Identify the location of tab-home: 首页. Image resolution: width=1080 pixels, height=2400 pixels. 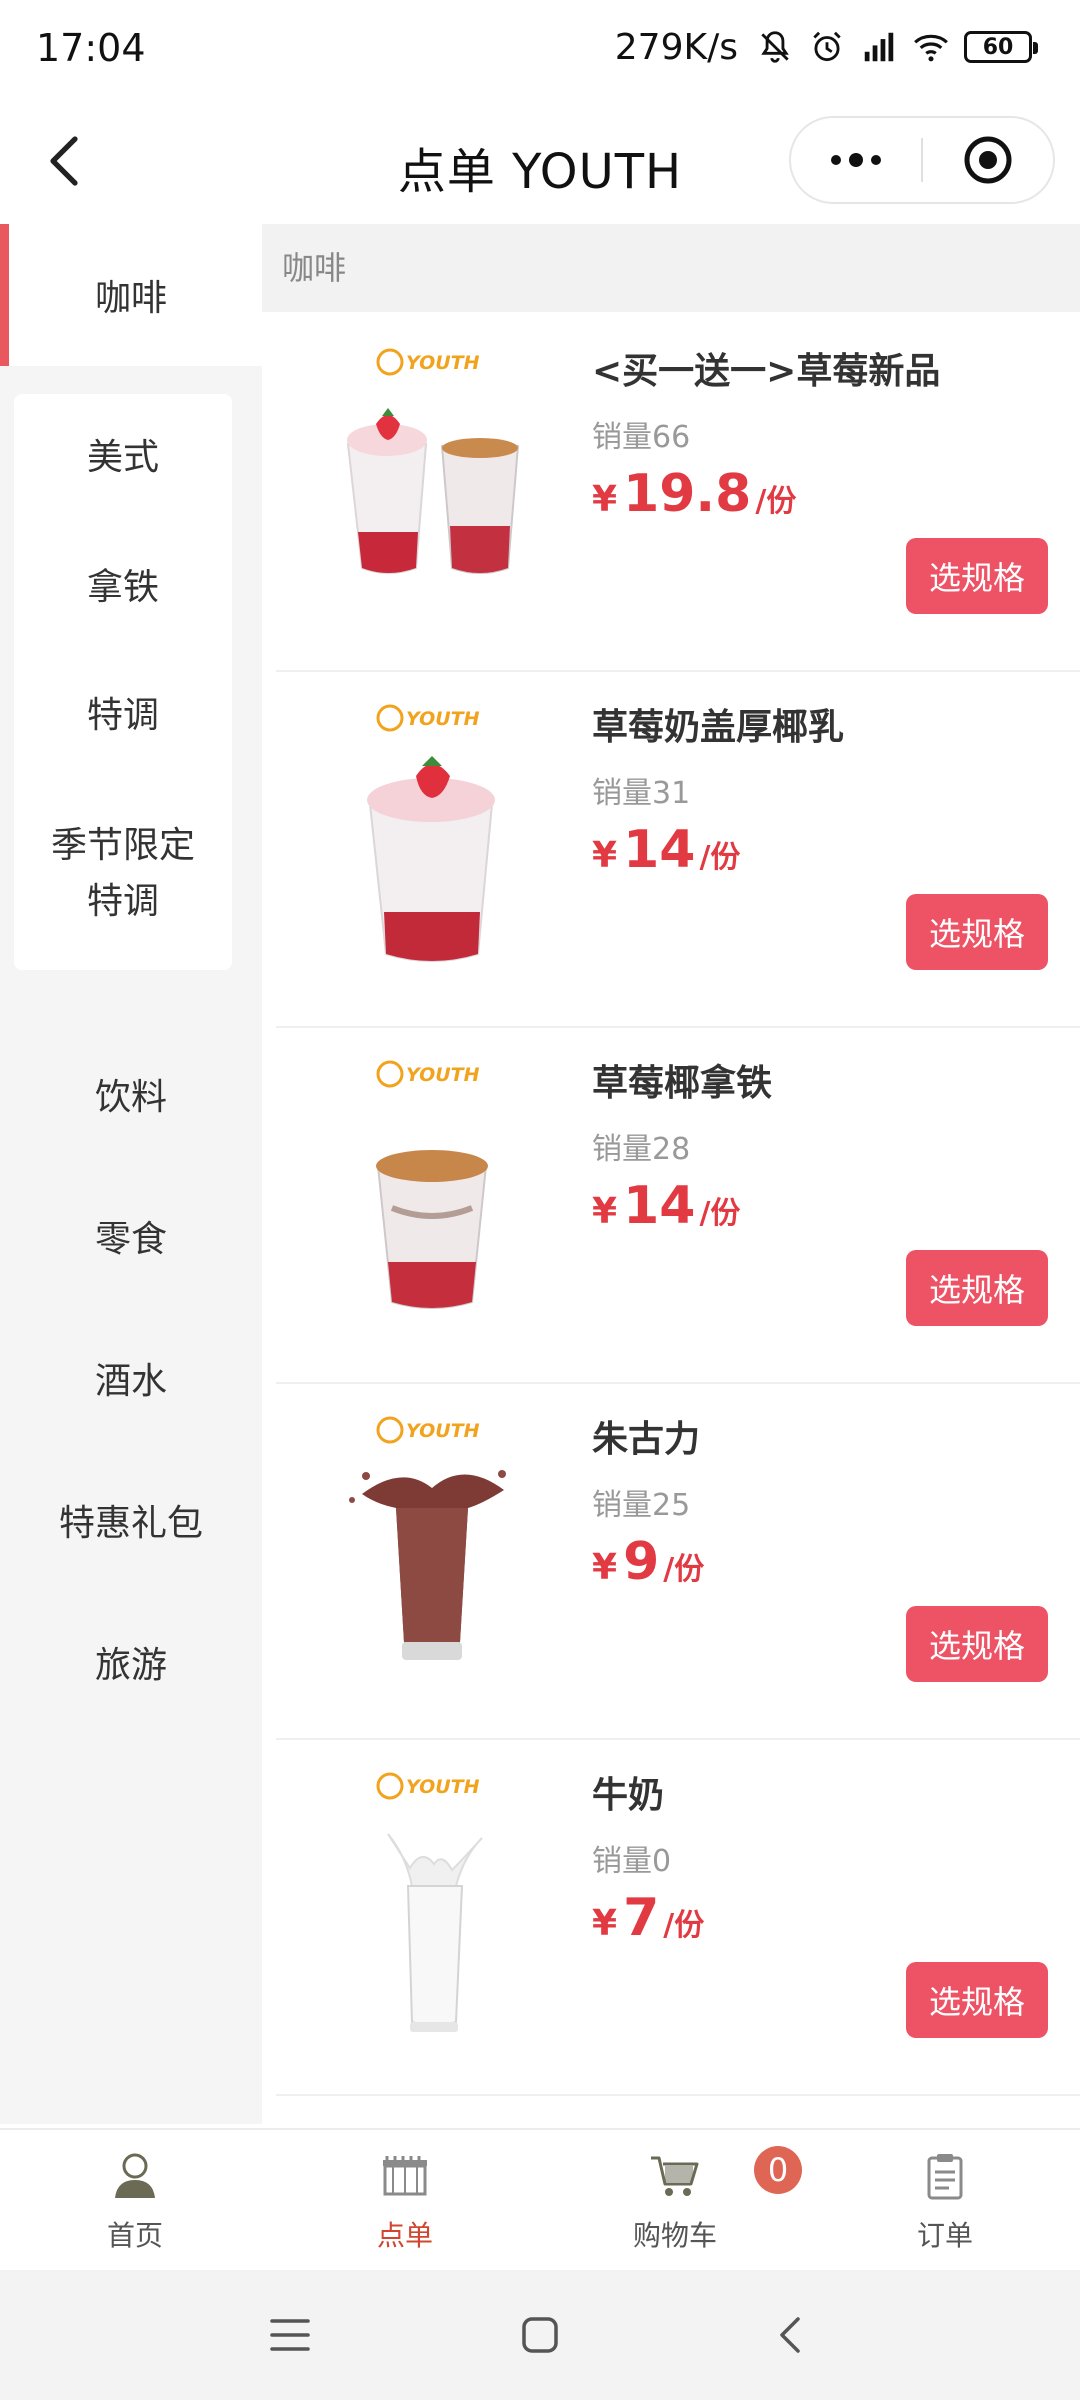
(135, 2200).